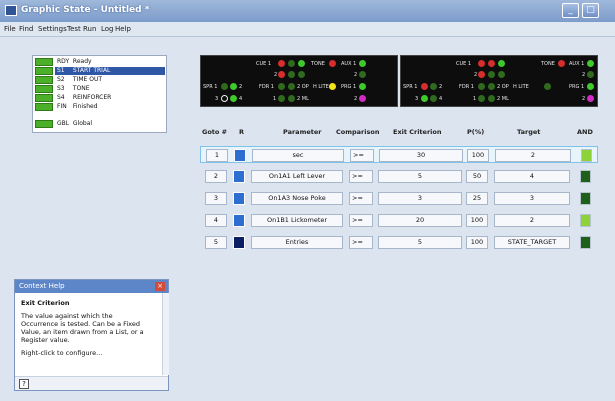 This screenshot has height=401, width=615. Describe the element at coordinates (110, 98) in the screenshot. I see `state-row-s4: S4 REINFORCER` at that location.